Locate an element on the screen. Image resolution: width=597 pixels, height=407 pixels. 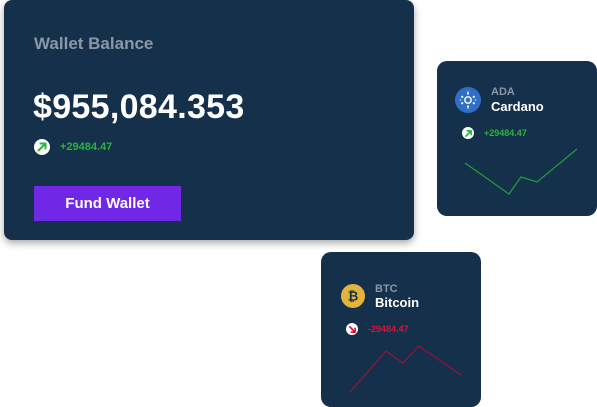
wallet-change-row: +29484.47 is located at coordinates (73, 147).